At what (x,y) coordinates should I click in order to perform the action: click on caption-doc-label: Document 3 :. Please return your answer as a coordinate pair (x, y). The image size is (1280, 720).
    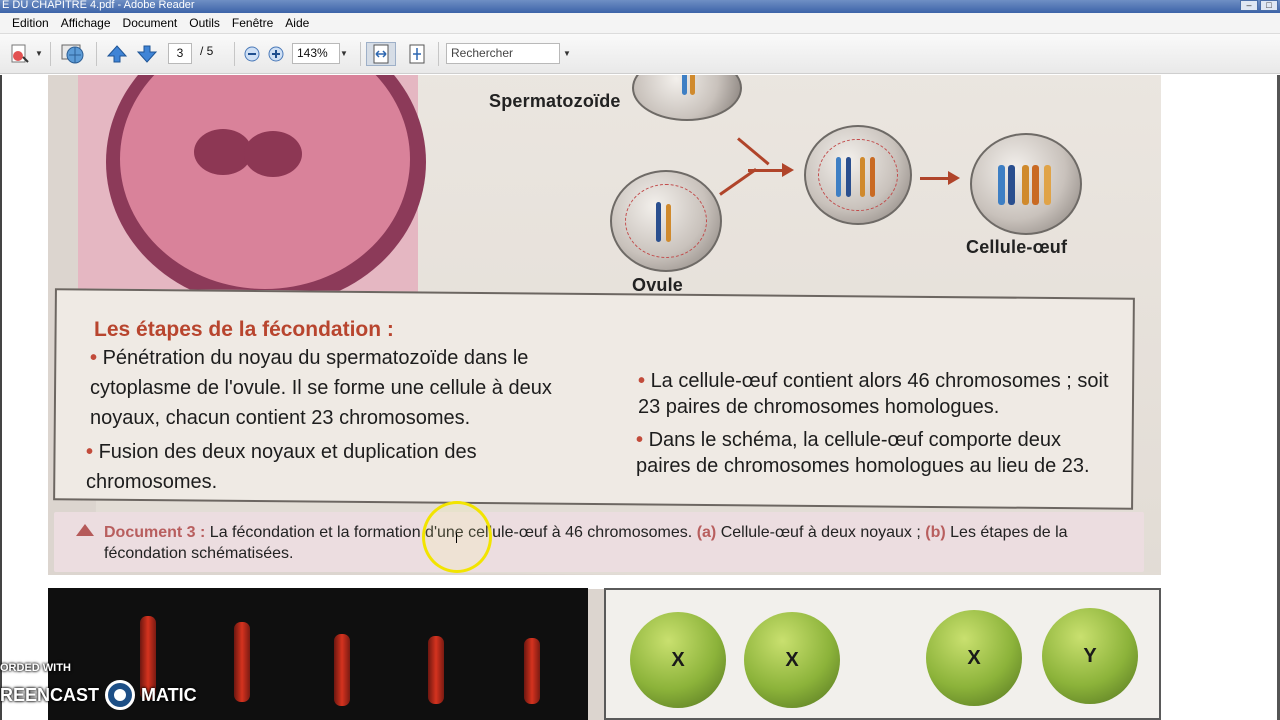
    Looking at the image, I should click on (155, 532).